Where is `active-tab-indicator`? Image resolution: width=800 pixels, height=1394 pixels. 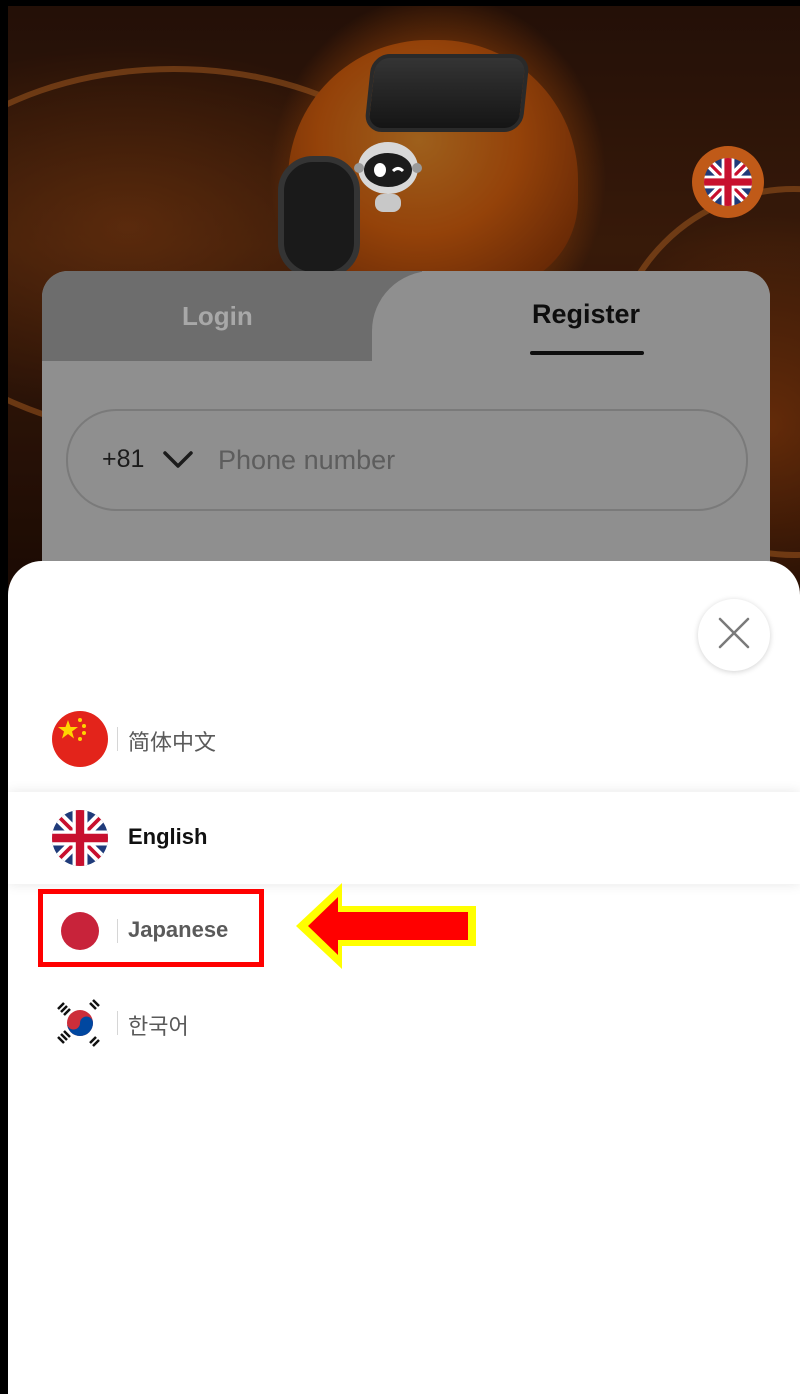
active-tab-indicator is located at coordinates (587, 353).